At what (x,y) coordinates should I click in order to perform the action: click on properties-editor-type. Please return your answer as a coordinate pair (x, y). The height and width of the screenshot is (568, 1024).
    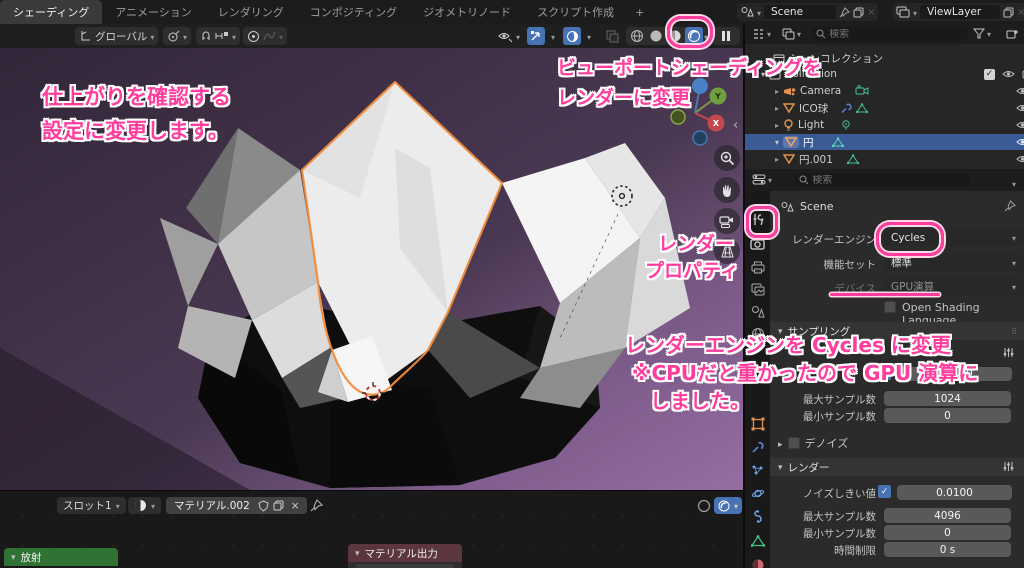
    Looking at the image, I should click on (762, 179).